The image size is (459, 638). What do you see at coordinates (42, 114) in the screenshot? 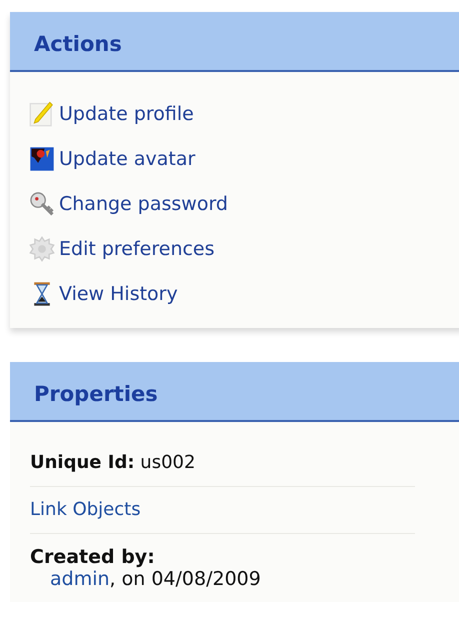
I see `pencil-icon` at bounding box center [42, 114].